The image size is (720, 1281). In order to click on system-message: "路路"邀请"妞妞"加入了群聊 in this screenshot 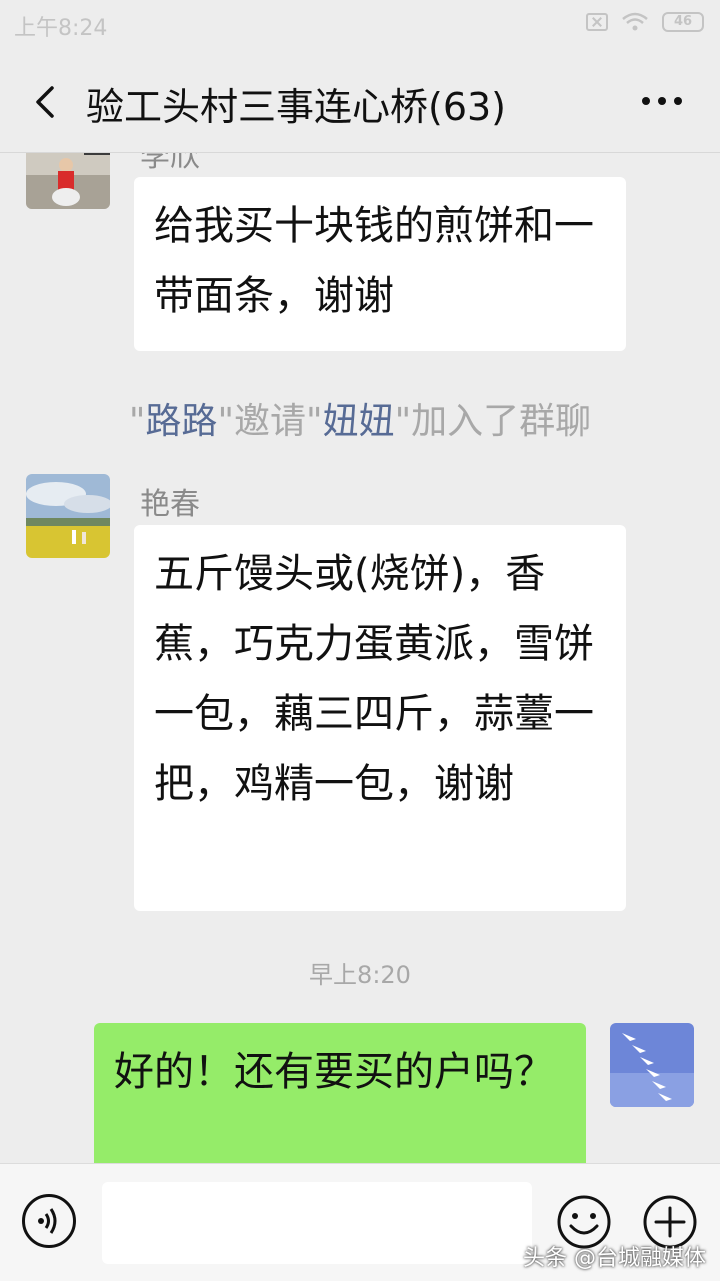, I will do `click(360, 421)`.